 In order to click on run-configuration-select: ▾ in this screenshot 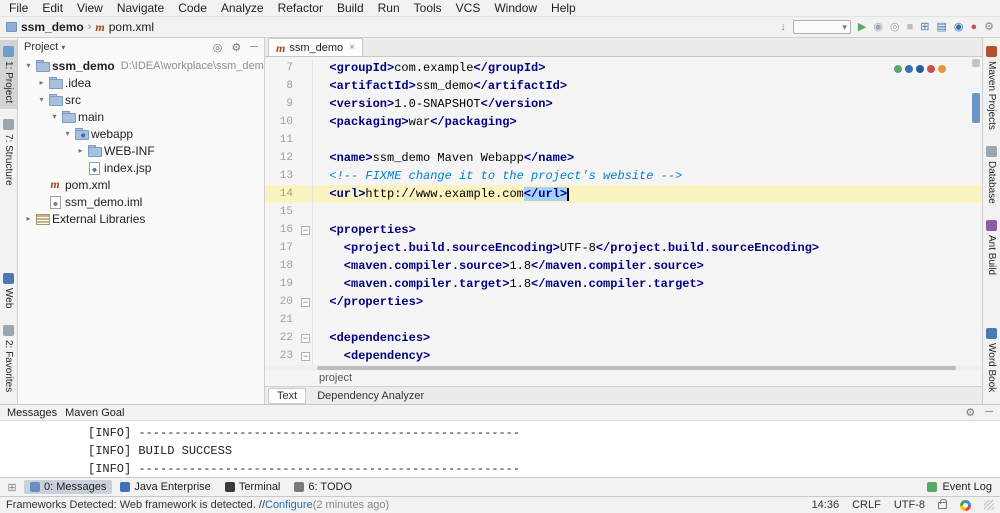, I will do `click(821, 27)`.